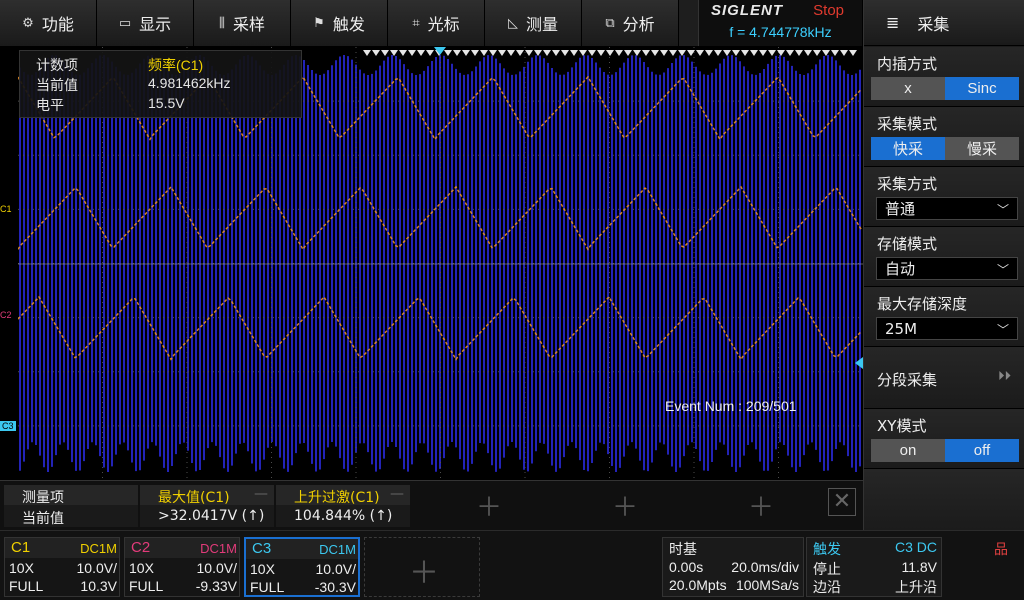  Describe the element at coordinates (211, 516) in the screenshot. I see `measure-1-value: >32.0417V (↑)` at that location.